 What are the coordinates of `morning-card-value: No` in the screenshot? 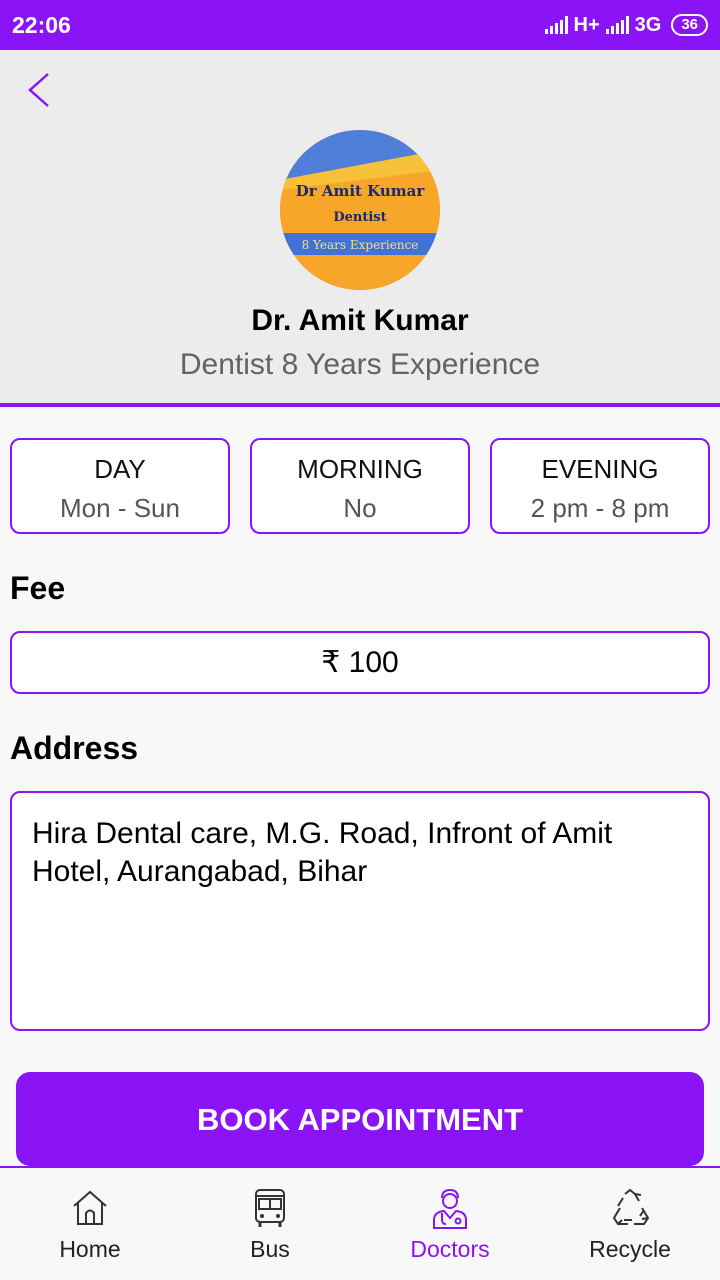 It's located at (360, 508).